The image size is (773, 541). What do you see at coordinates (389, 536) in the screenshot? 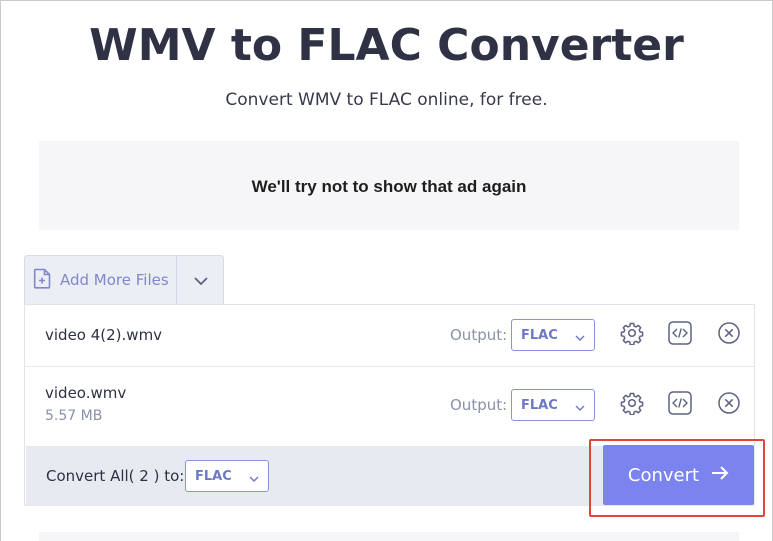
I see `ad-placeholder-bottom` at bounding box center [389, 536].